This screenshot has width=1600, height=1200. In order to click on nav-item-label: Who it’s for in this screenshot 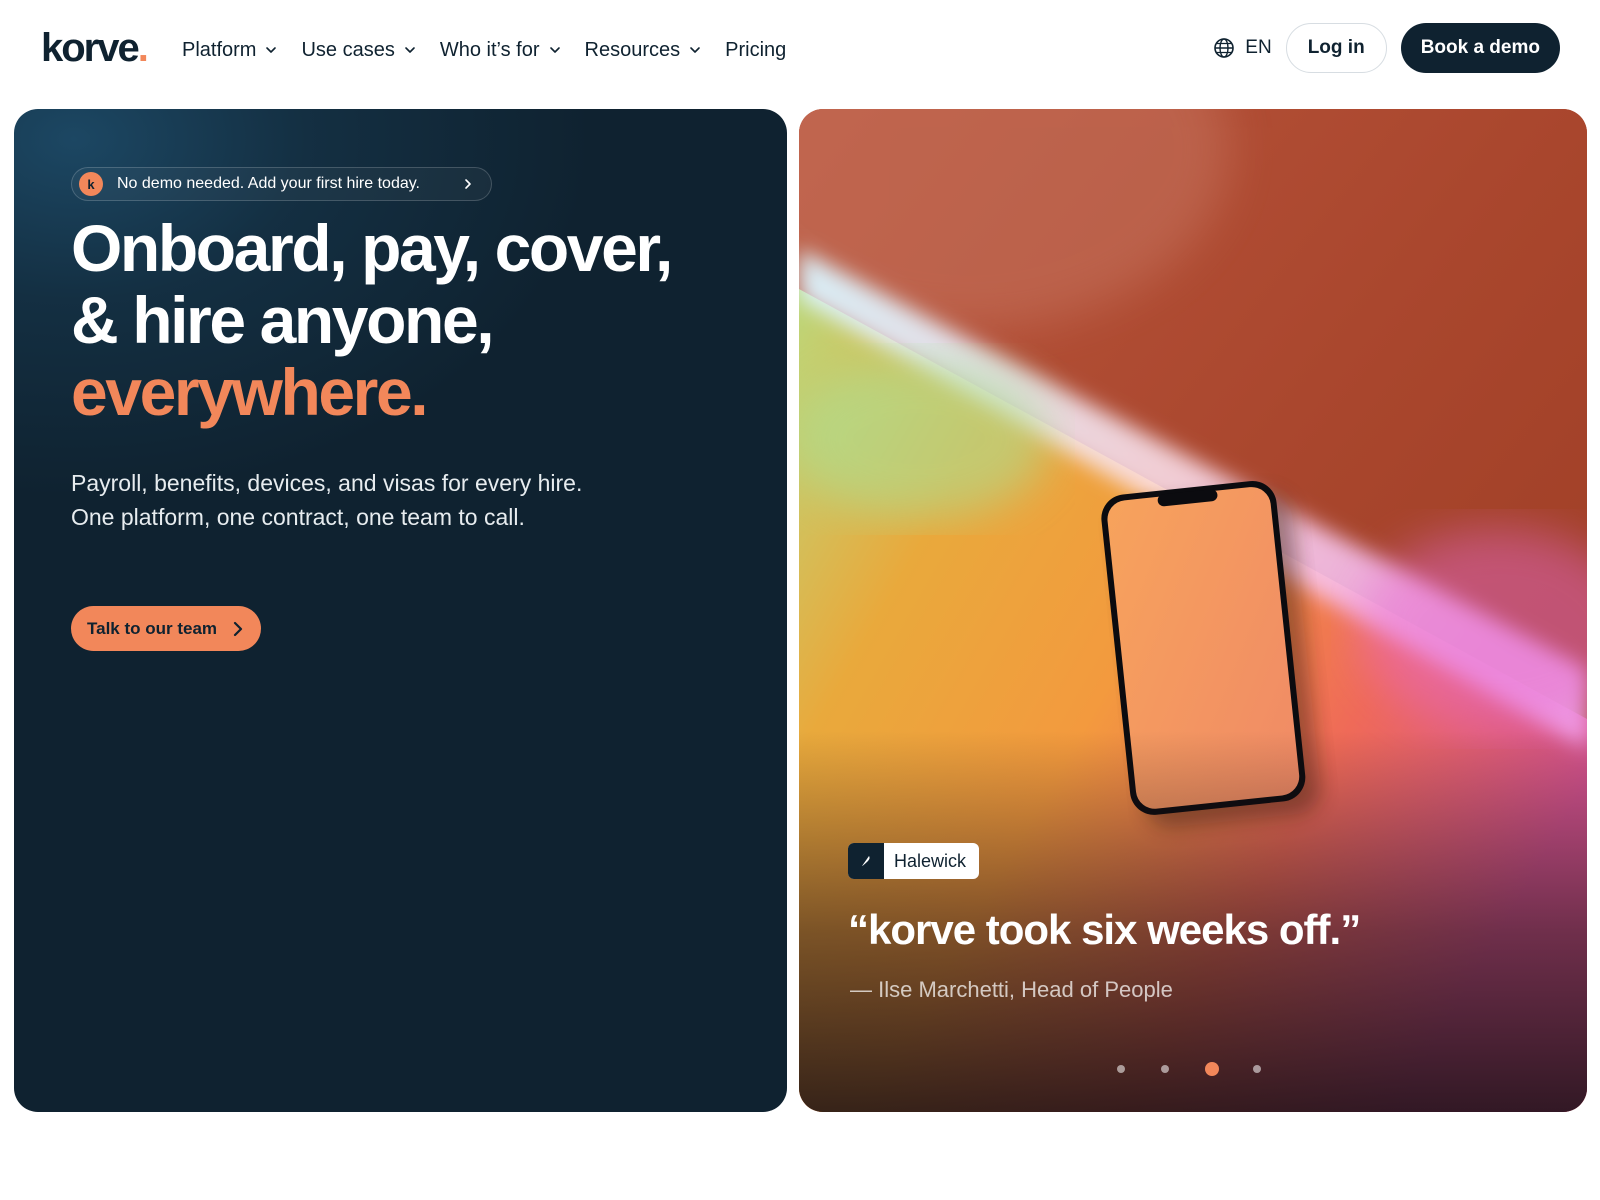, I will do `click(489, 49)`.